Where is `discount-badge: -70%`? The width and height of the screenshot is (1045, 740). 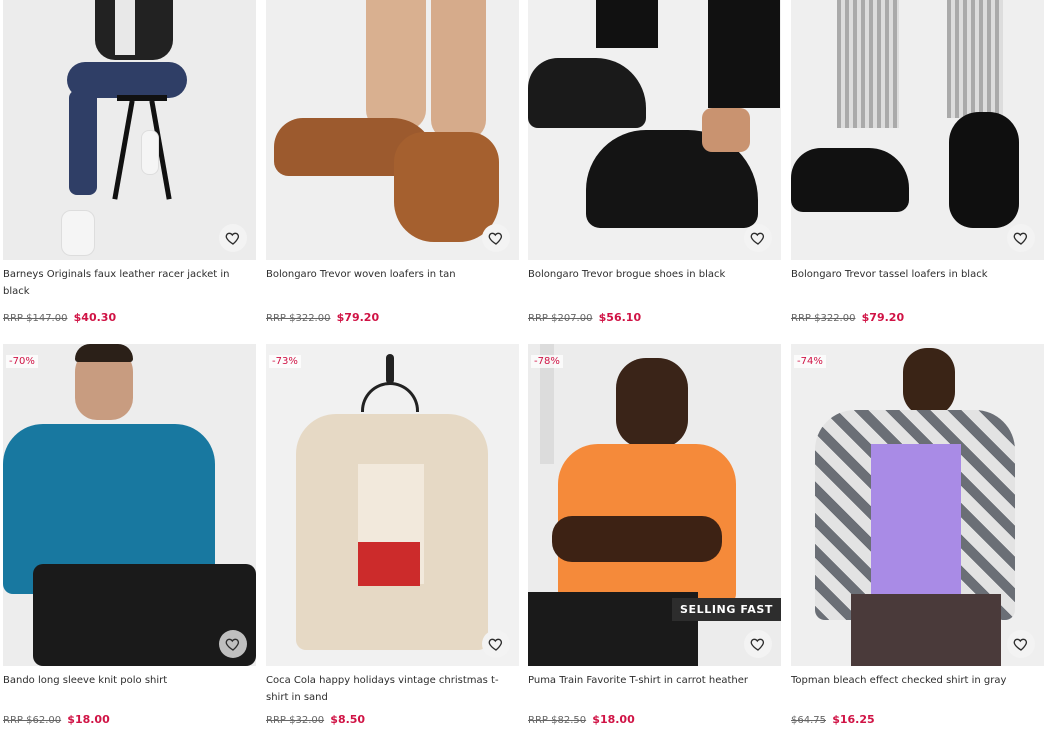 discount-badge: -70% is located at coordinates (22, 361).